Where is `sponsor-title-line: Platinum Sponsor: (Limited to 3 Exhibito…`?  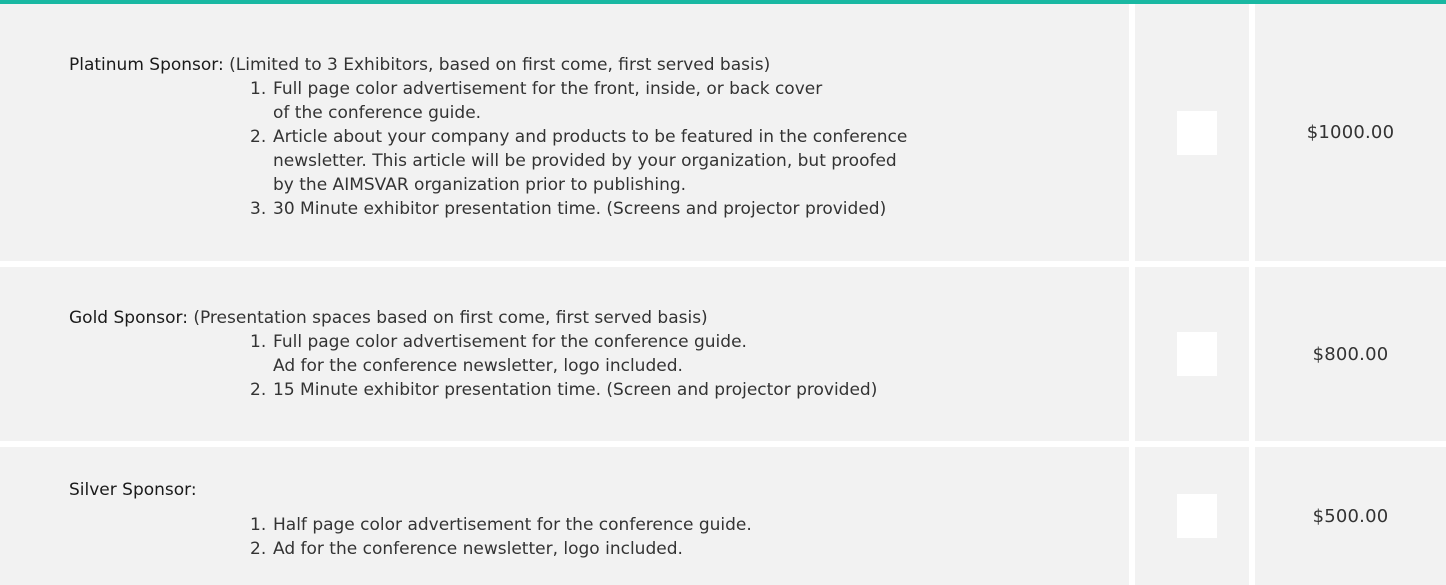 sponsor-title-line: Platinum Sponsor: (Limited to 3 Exhibito… is located at coordinates (599, 65).